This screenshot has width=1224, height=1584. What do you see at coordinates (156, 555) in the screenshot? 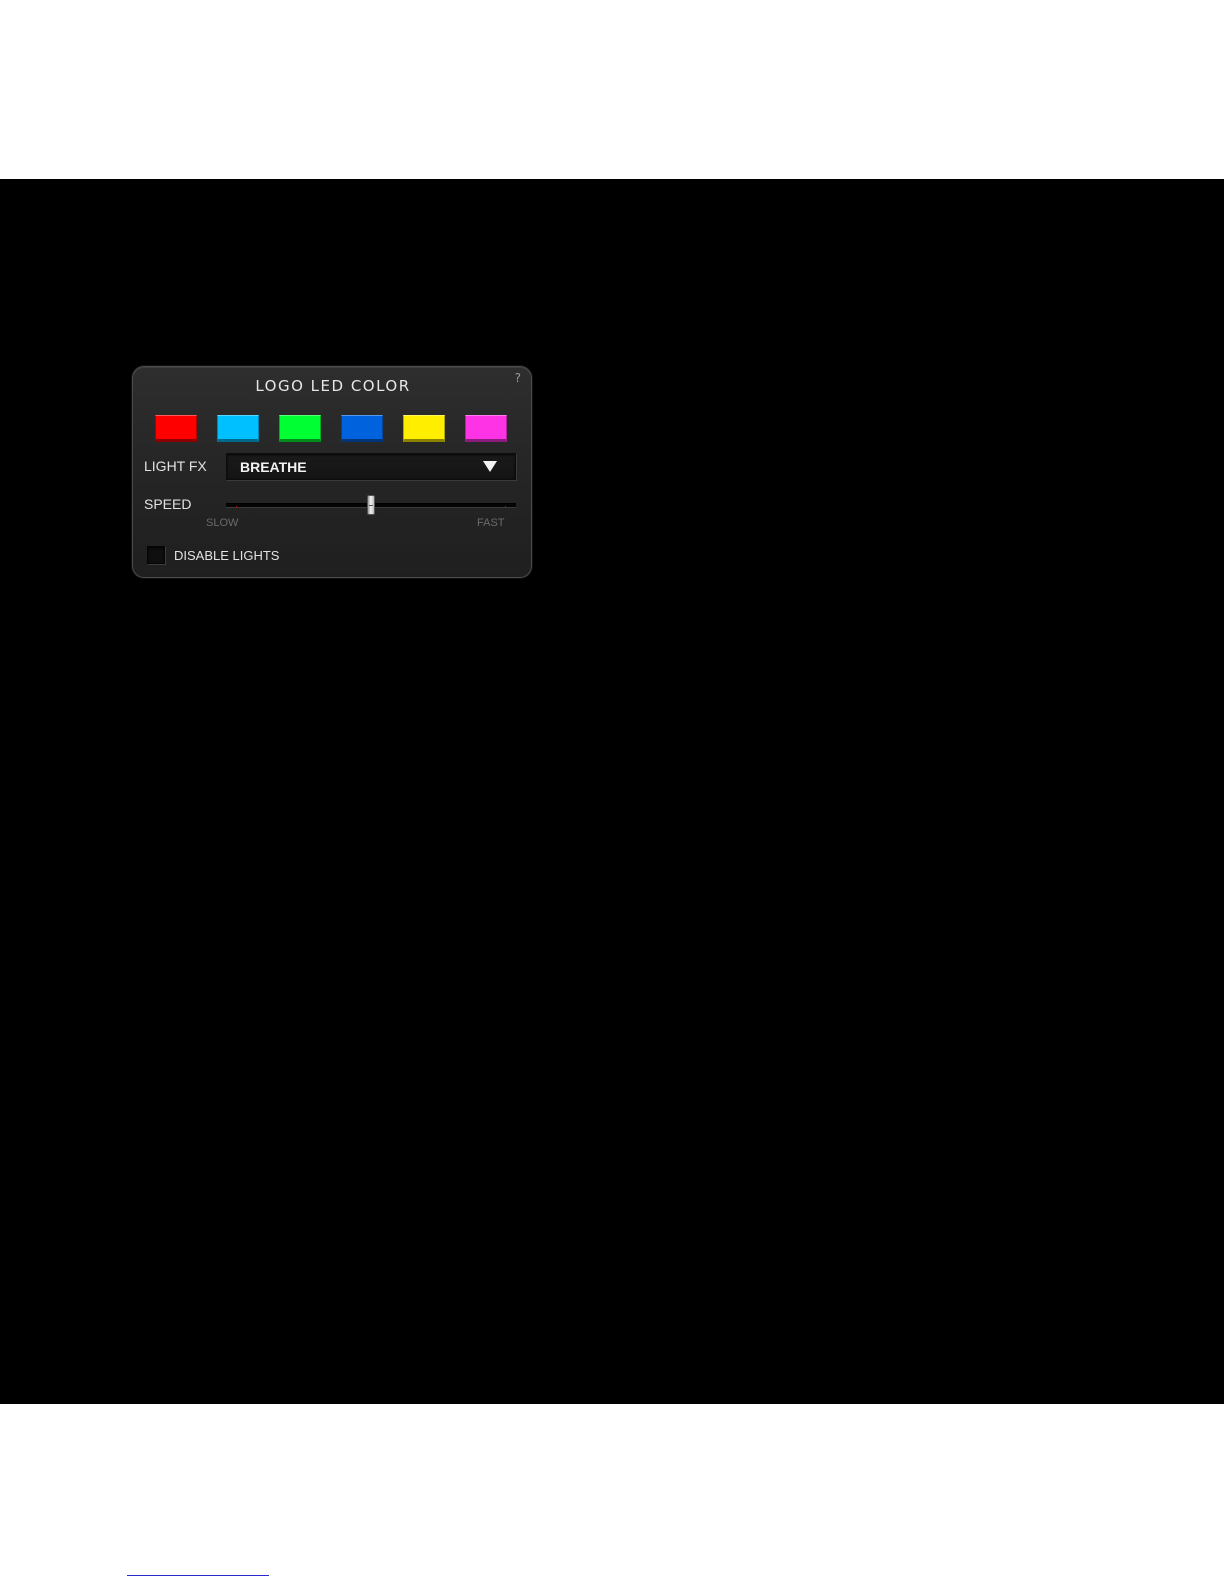
I see `disable-lights-checkbox` at bounding box center [156, 555].